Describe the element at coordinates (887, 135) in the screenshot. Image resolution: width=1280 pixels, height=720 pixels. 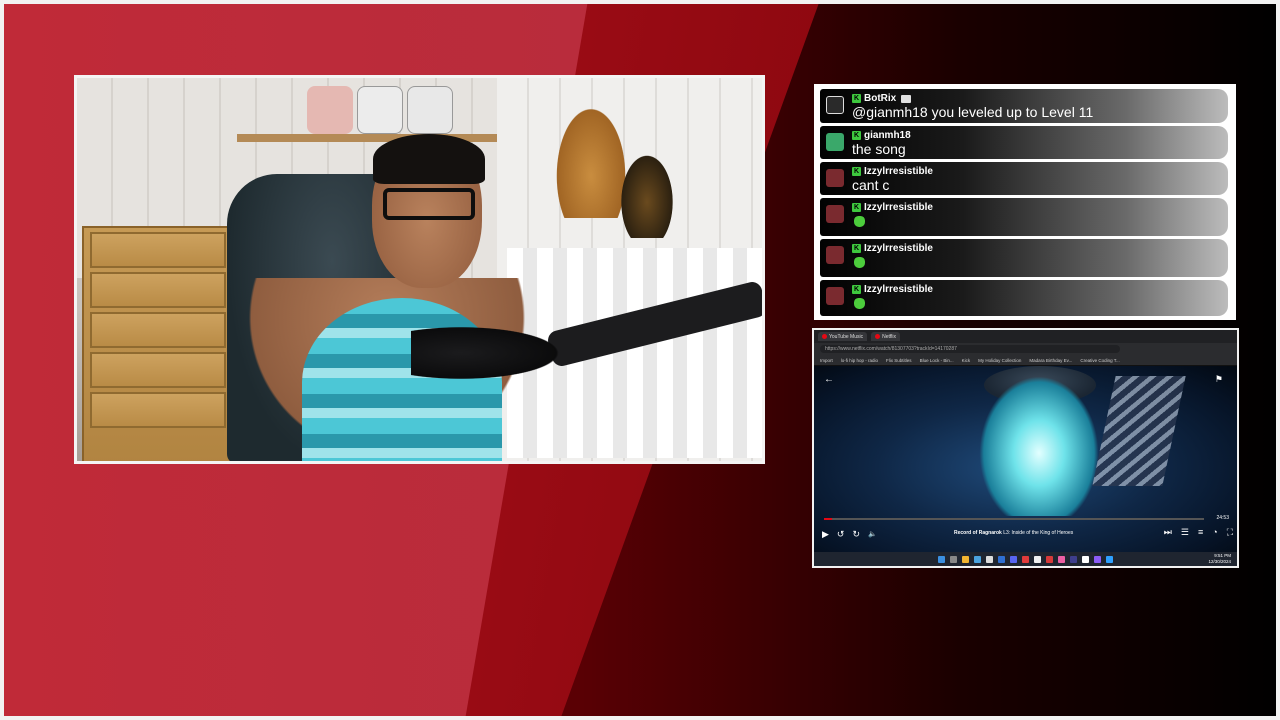
I see `chat-username: gianmh18` at that location.